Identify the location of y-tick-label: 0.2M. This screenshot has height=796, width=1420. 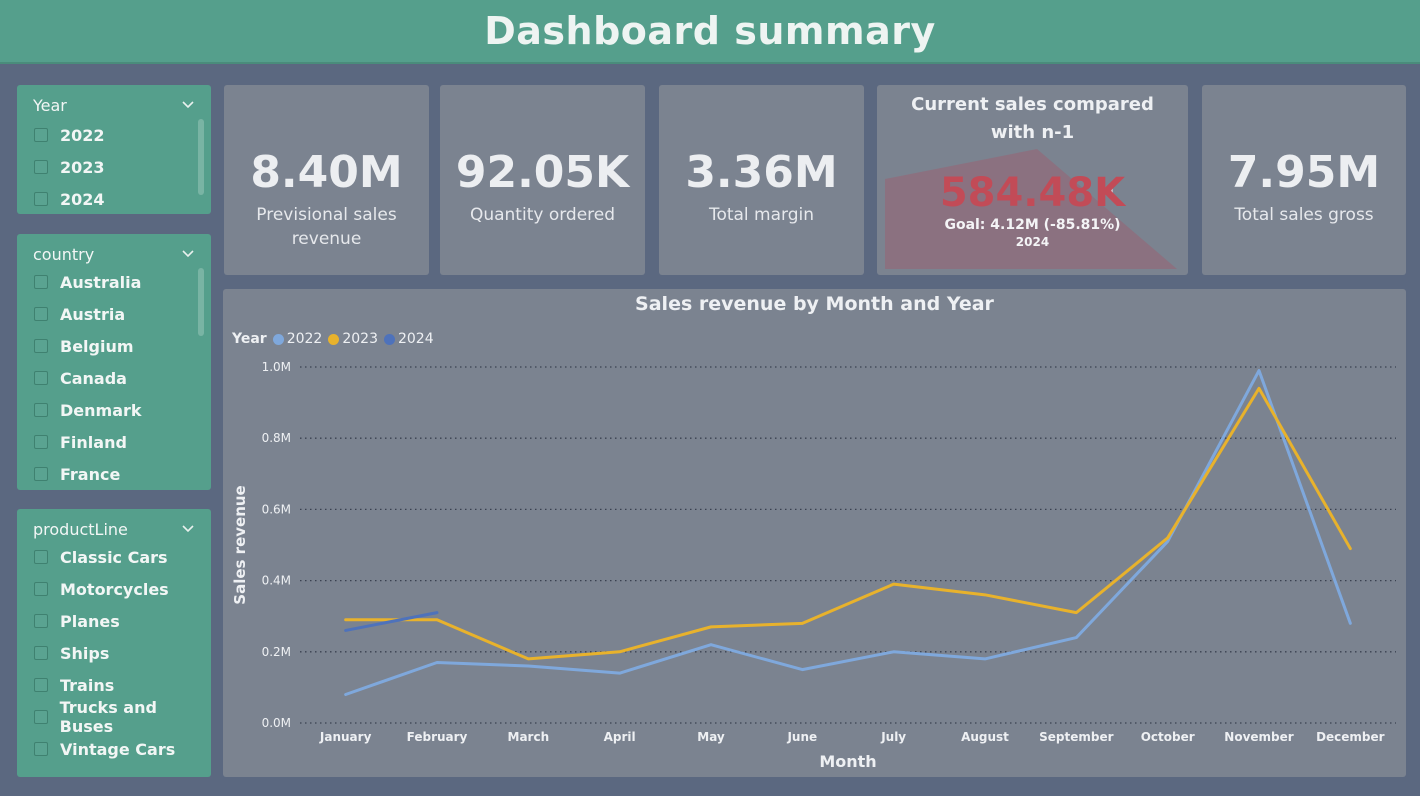
(276, 652).